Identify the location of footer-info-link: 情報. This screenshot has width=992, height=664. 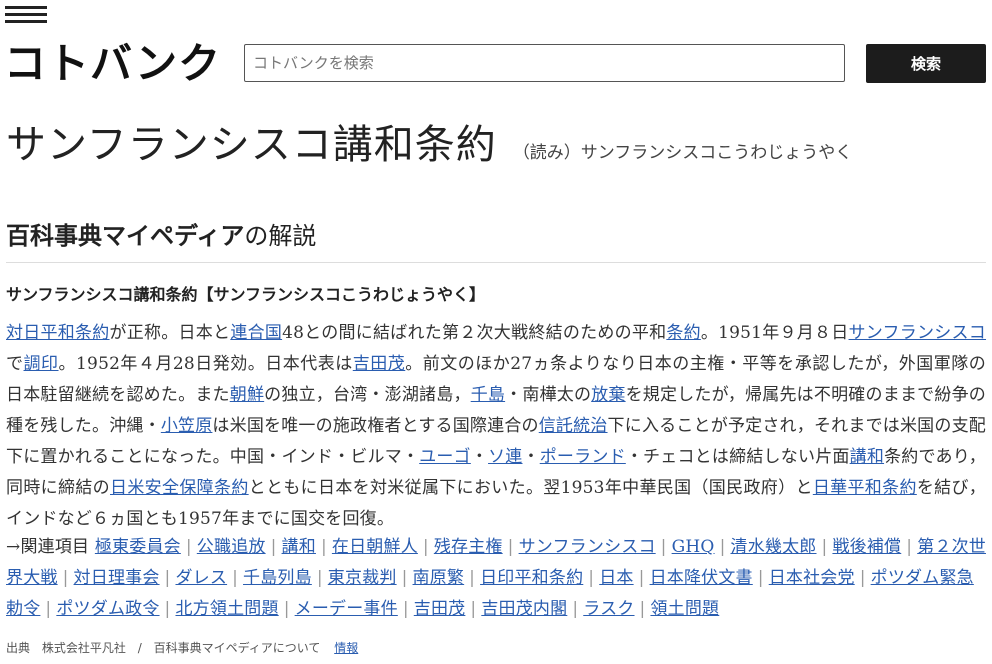
(346, 648).